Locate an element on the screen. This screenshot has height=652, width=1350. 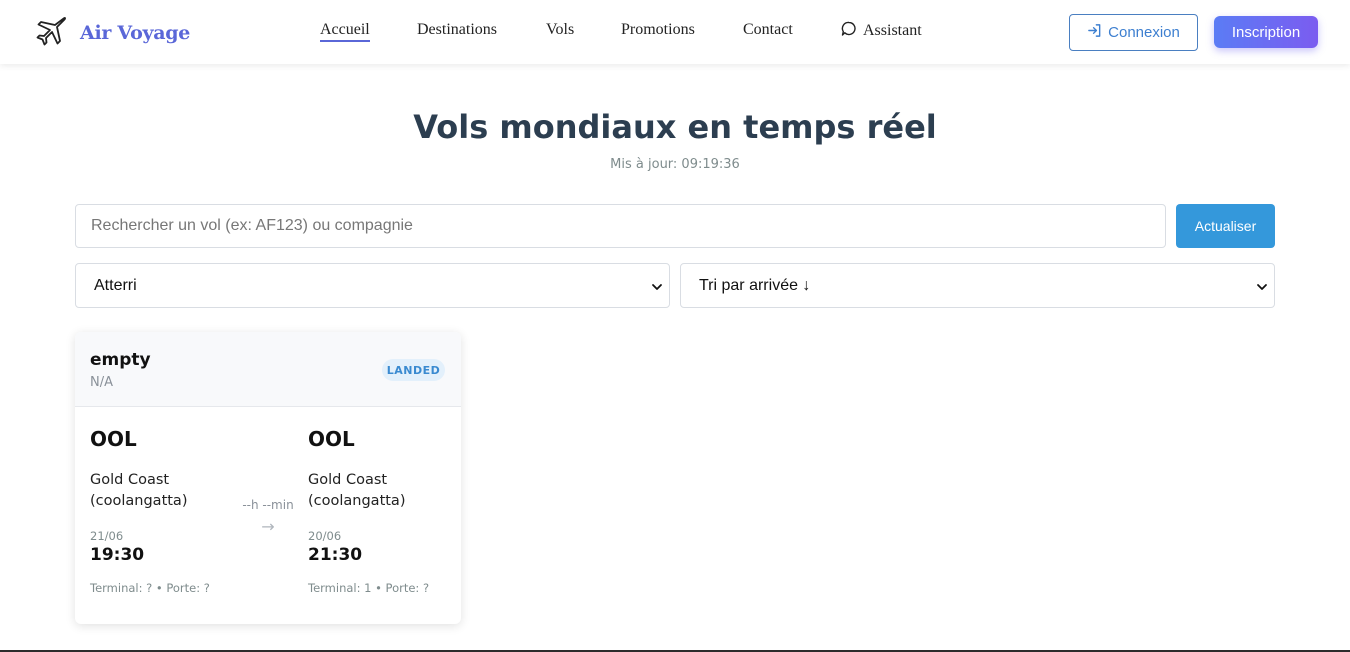
nav-item-assistant-label: Assistant is located at coordinates (892, 30).